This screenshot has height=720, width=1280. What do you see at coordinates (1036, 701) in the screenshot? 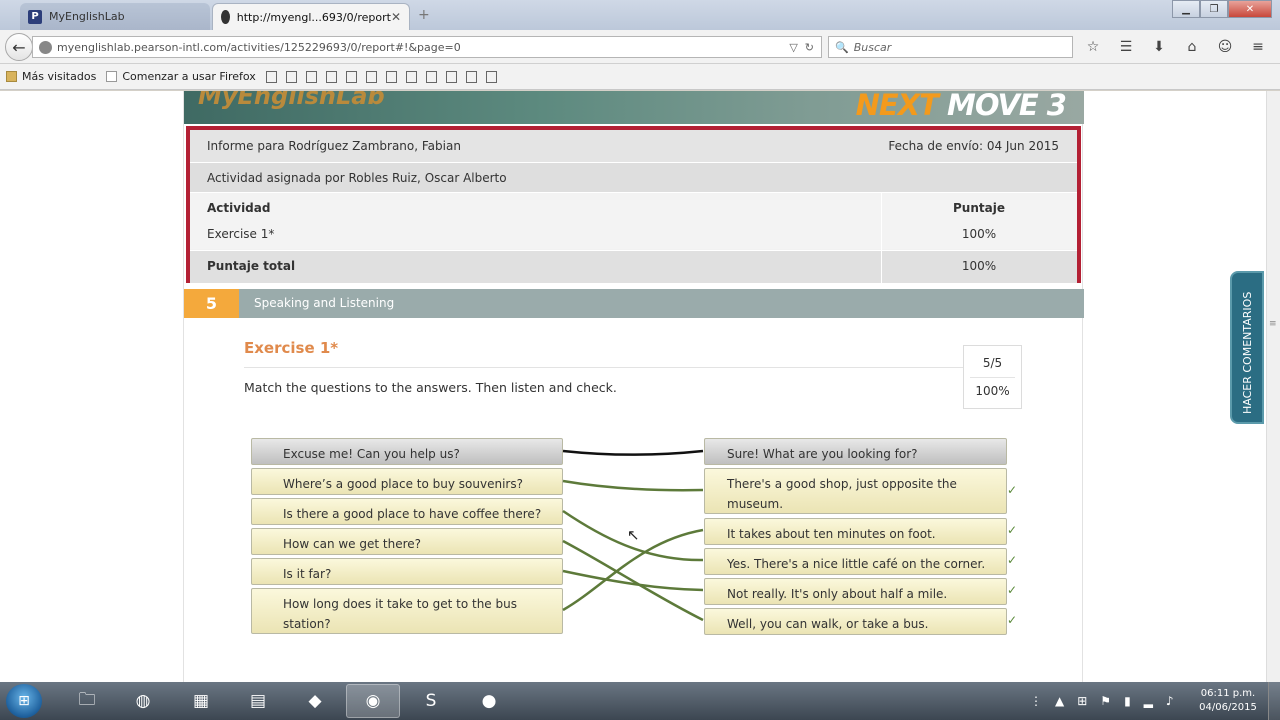
I see `tray-grip-icon: ⋮` at bounding box center [1036, 701].